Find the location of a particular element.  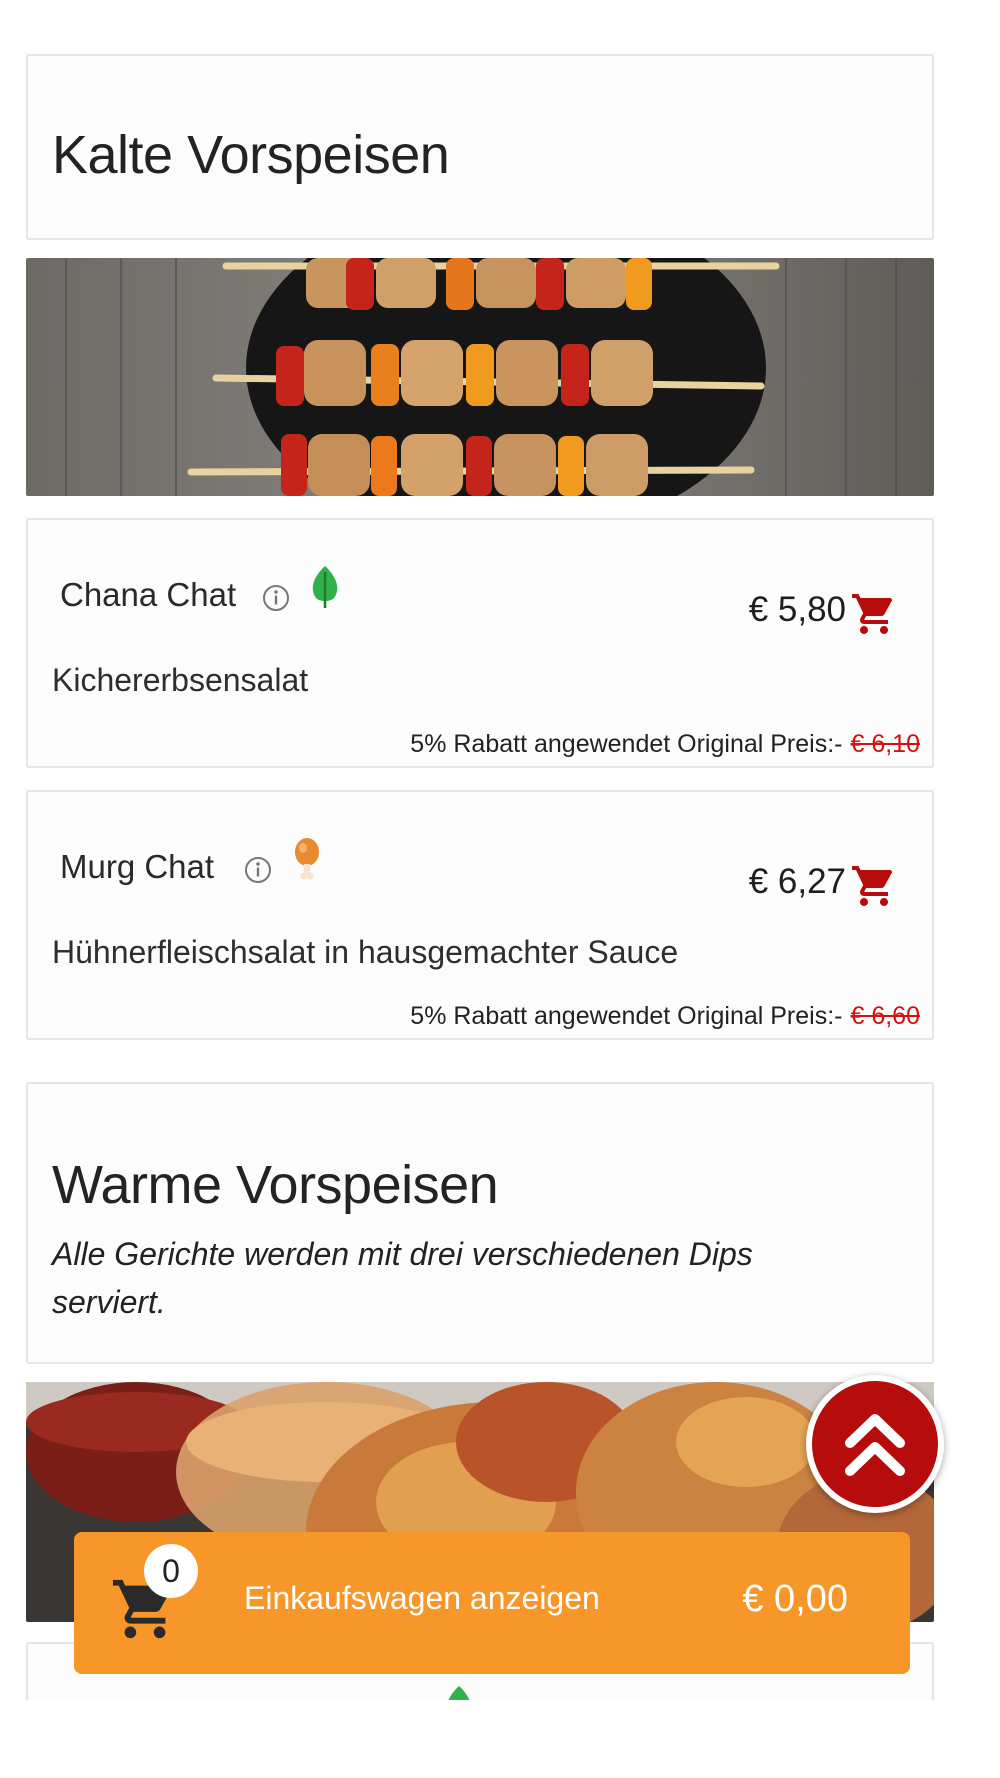

item-price: € 6,27 is located at coordinates (797, 881).